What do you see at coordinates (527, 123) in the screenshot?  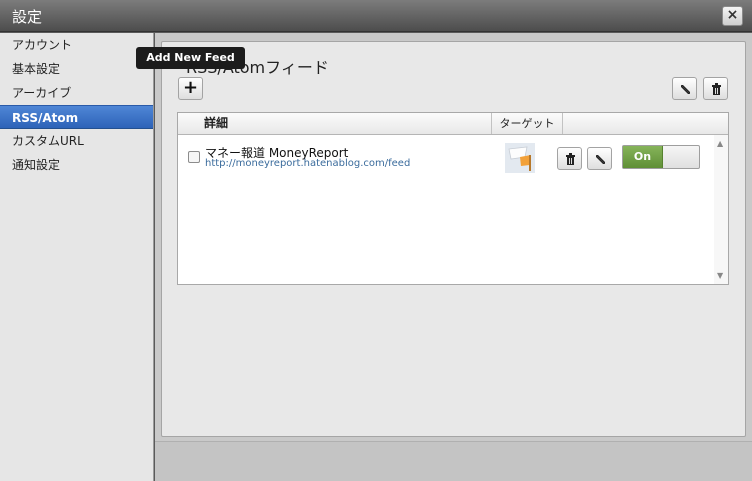 I see `column-header-target: ターゲット` at bounding box center [527, 123].